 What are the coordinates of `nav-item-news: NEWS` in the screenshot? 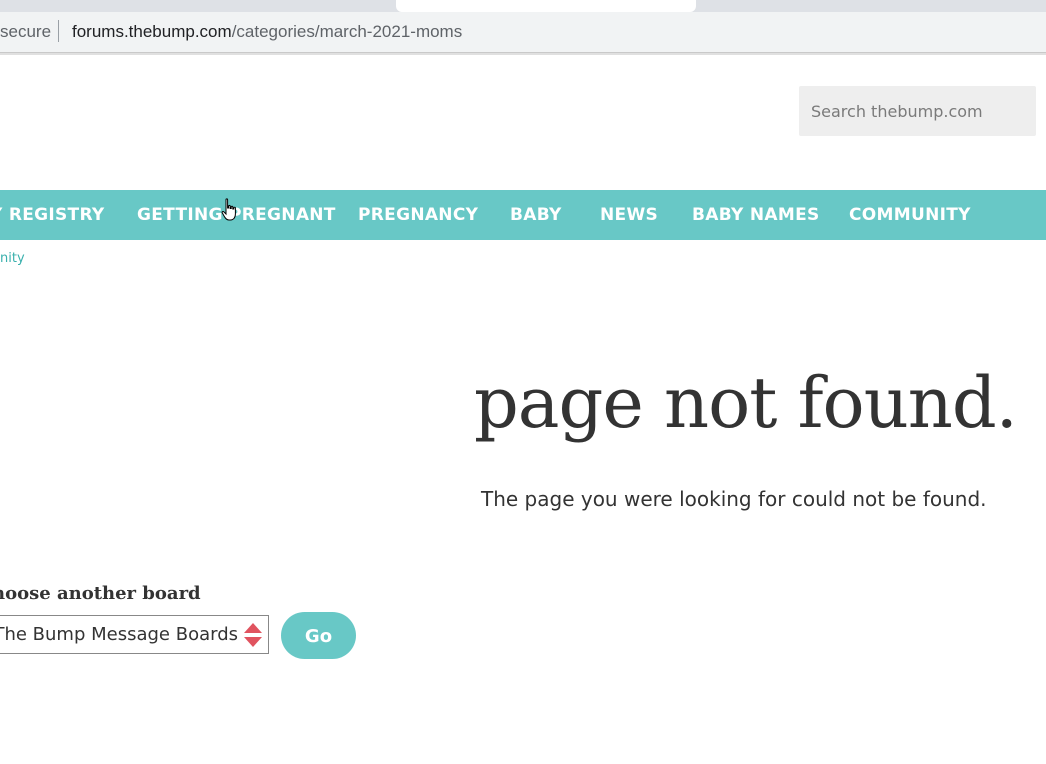 It's located at (629, 215).